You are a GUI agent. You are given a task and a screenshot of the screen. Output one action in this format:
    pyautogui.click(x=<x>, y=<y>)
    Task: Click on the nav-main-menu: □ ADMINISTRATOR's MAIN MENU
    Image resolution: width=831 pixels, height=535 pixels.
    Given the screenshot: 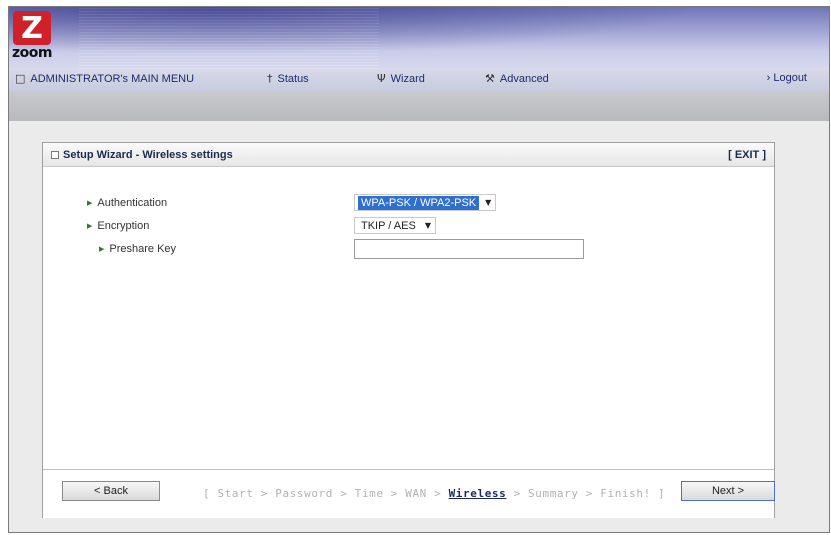 What is the action you would take?
    pyautogui.click(x=104, y=78)
    